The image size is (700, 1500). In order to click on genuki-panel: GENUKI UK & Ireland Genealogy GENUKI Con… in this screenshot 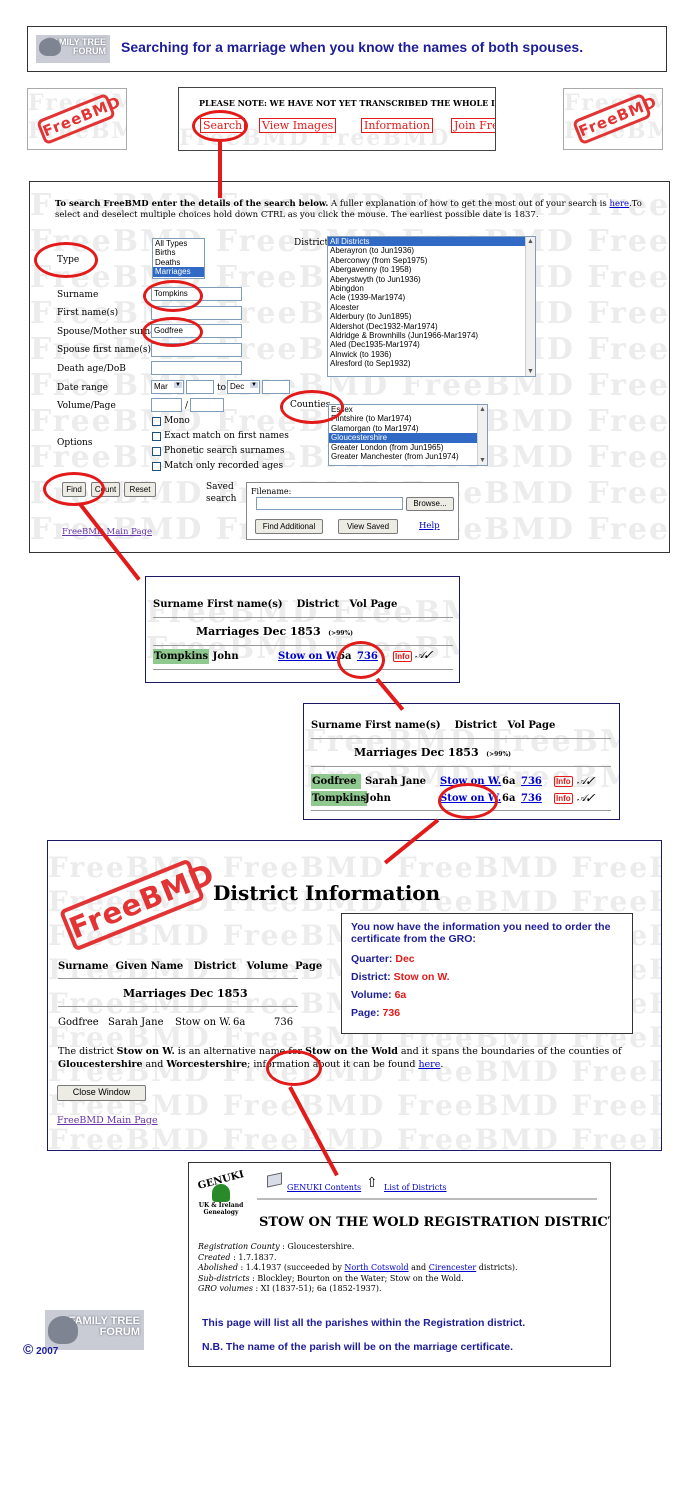, I will do `click(399, 1264)`.